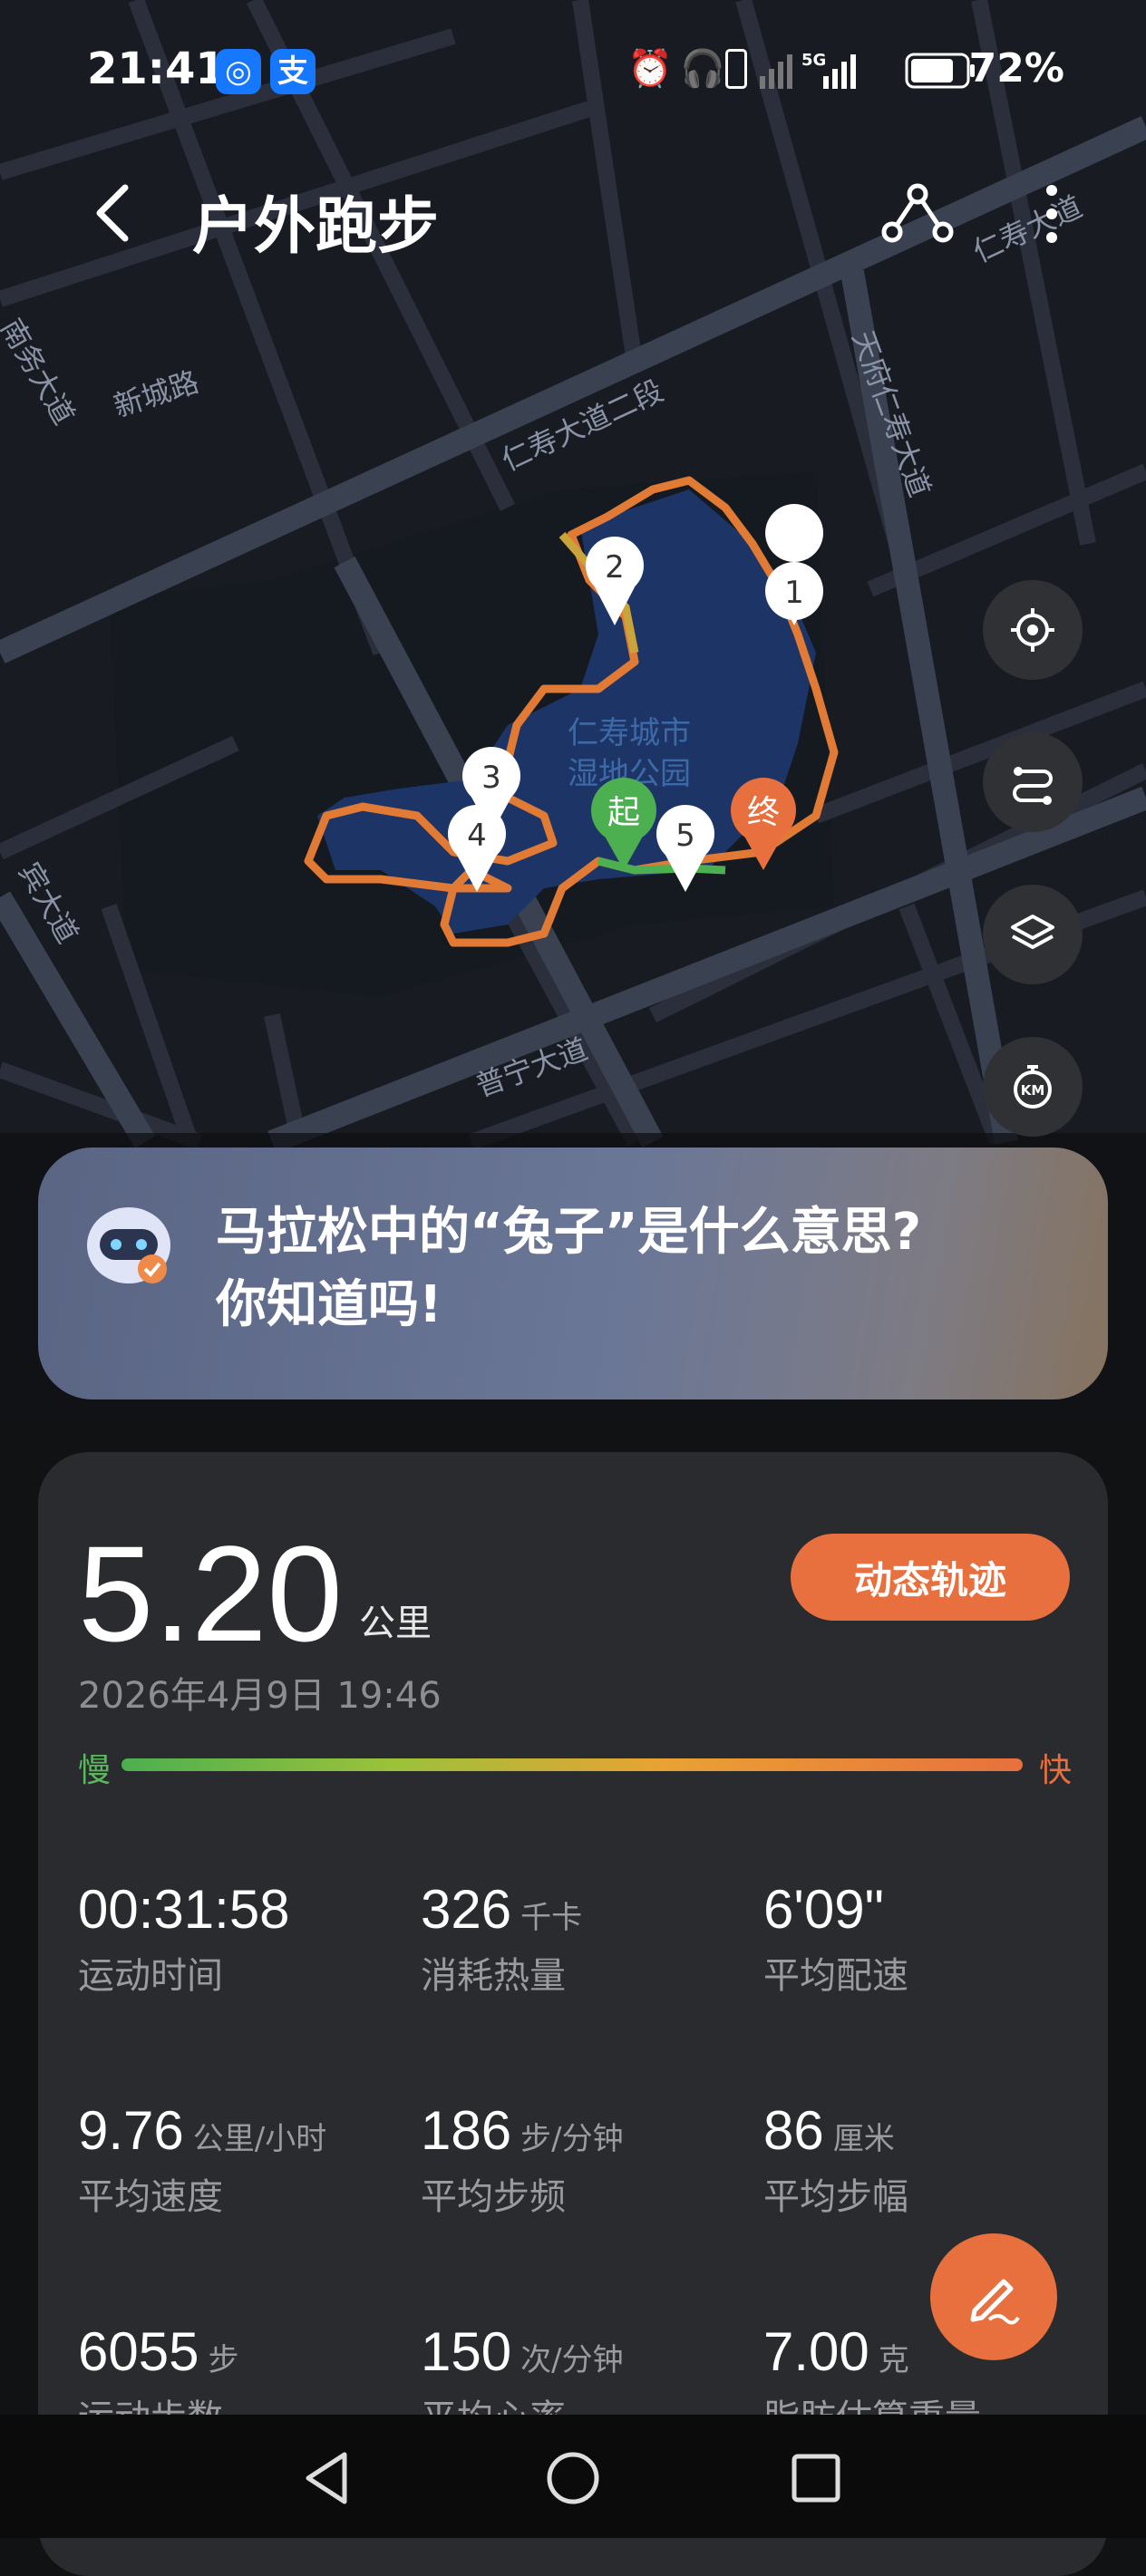  What do you see at coordinates (930, 1577) in the screenshot?
I see `dynamic-track-button: 动态轨迹` at bounding box center [930, 1577].